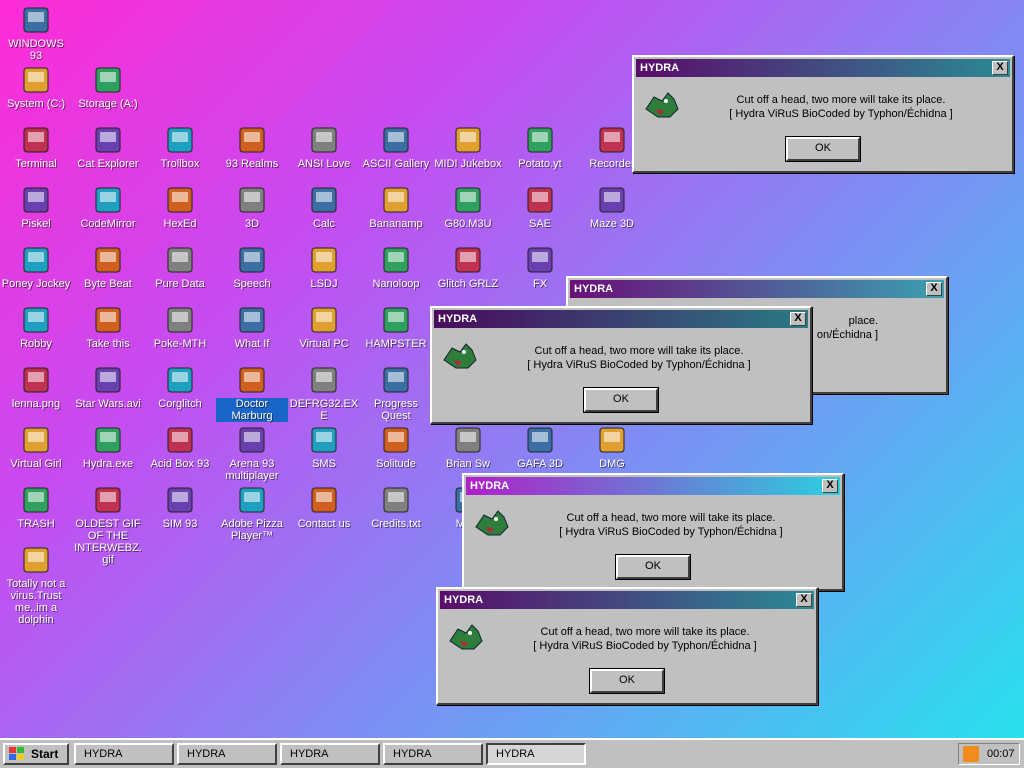 Image resolution: width=1024 pixels, height=768 pixels. What do you see at coordinates (36, 754) in the screenshot?
I see `start-button: Start` at bounding box center [36, 754].